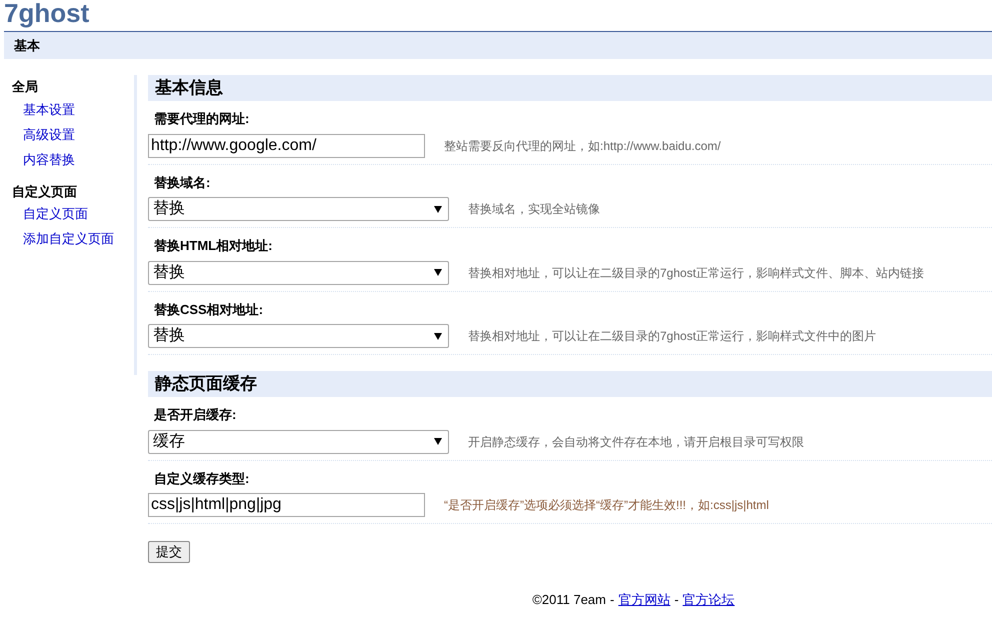 This screenshot has height=620, width=992. What do you see at coordinates (45, 191) in the screenshot?
I see `sidebar-heading: 自定义页面` at bounding box center [45, 191].